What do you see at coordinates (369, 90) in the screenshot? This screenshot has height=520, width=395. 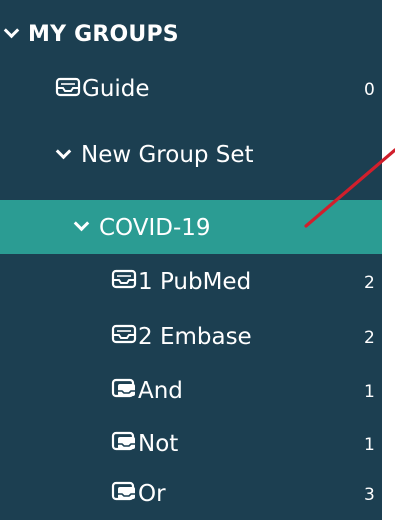 I see `reference-count: 0` at bounding box center [369, 90].